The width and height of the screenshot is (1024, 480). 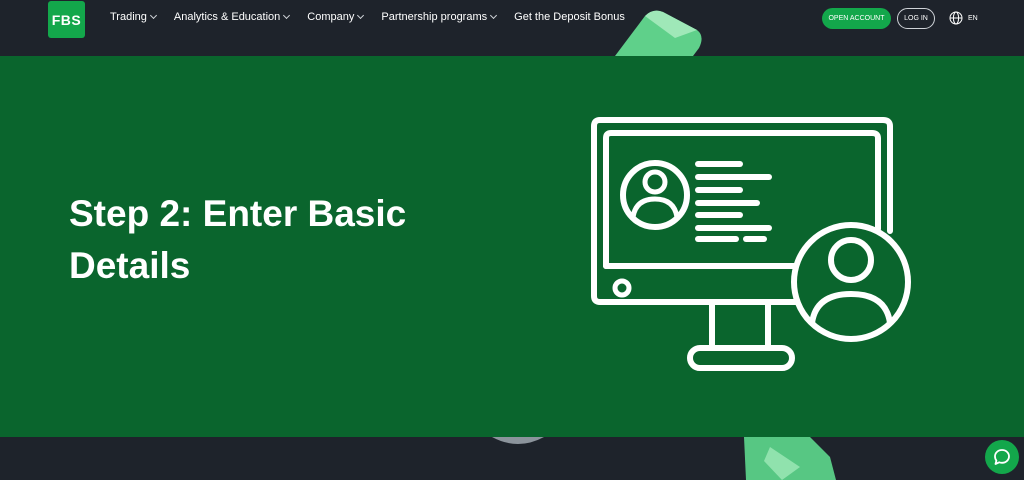 What do you see at coordinates (238, 239) in the screenshot?
I see `page-title: Step 2: Enter Basic Details` at bounding box center [238, 239].